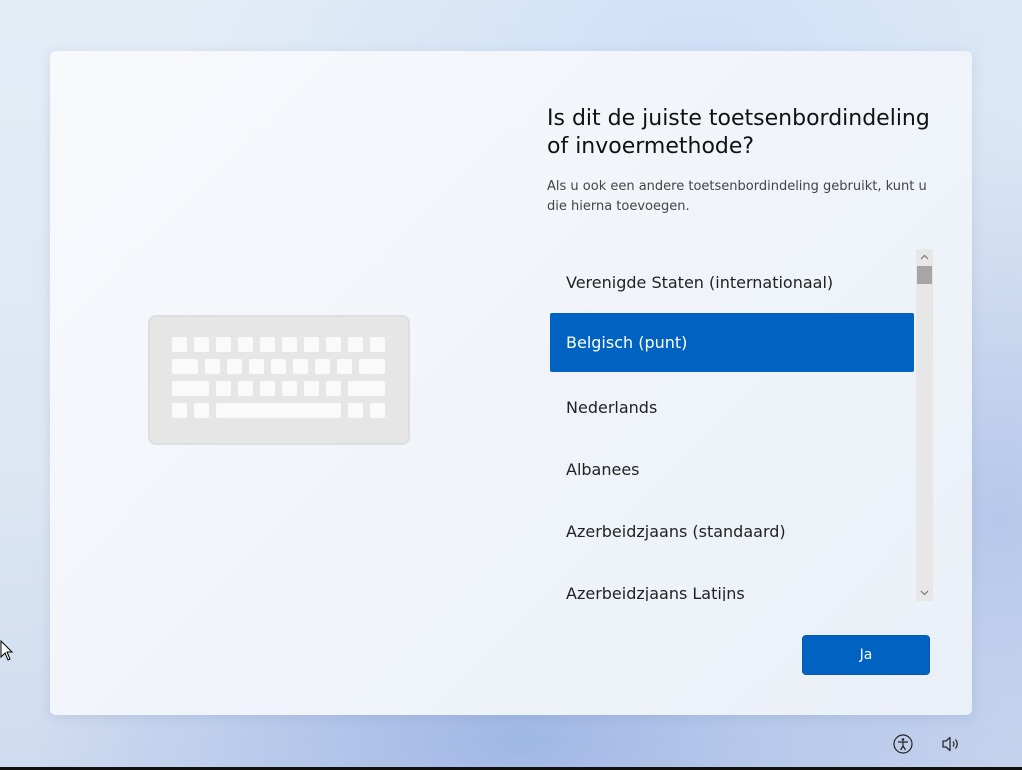 The width and height of the screenshot is (1022, 770). I want to click on scroll-thumb, so click(924, 275).